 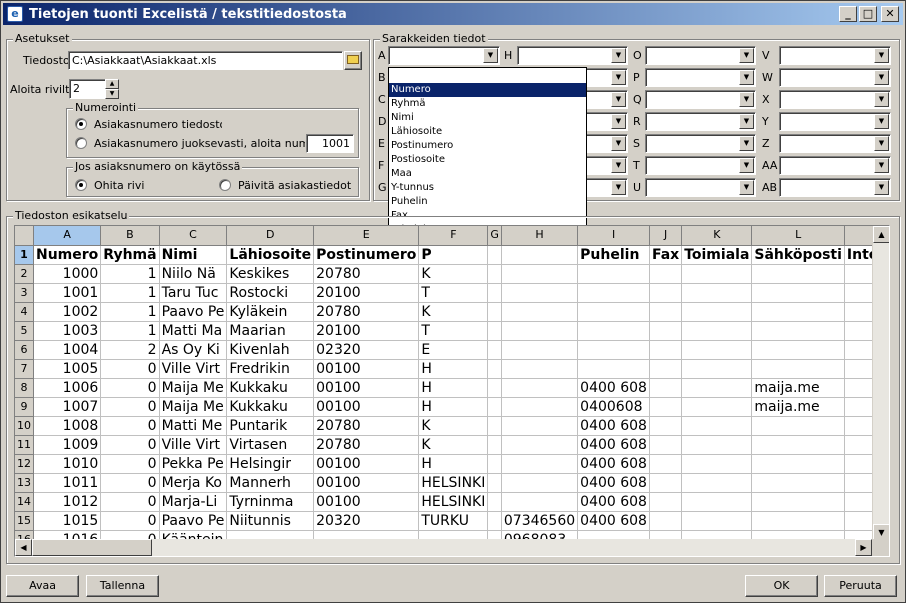 What do you see at coordinates (366, 445) in the screenshot?
I see `grid-cell: 20780` at bounding box center [366, 445].